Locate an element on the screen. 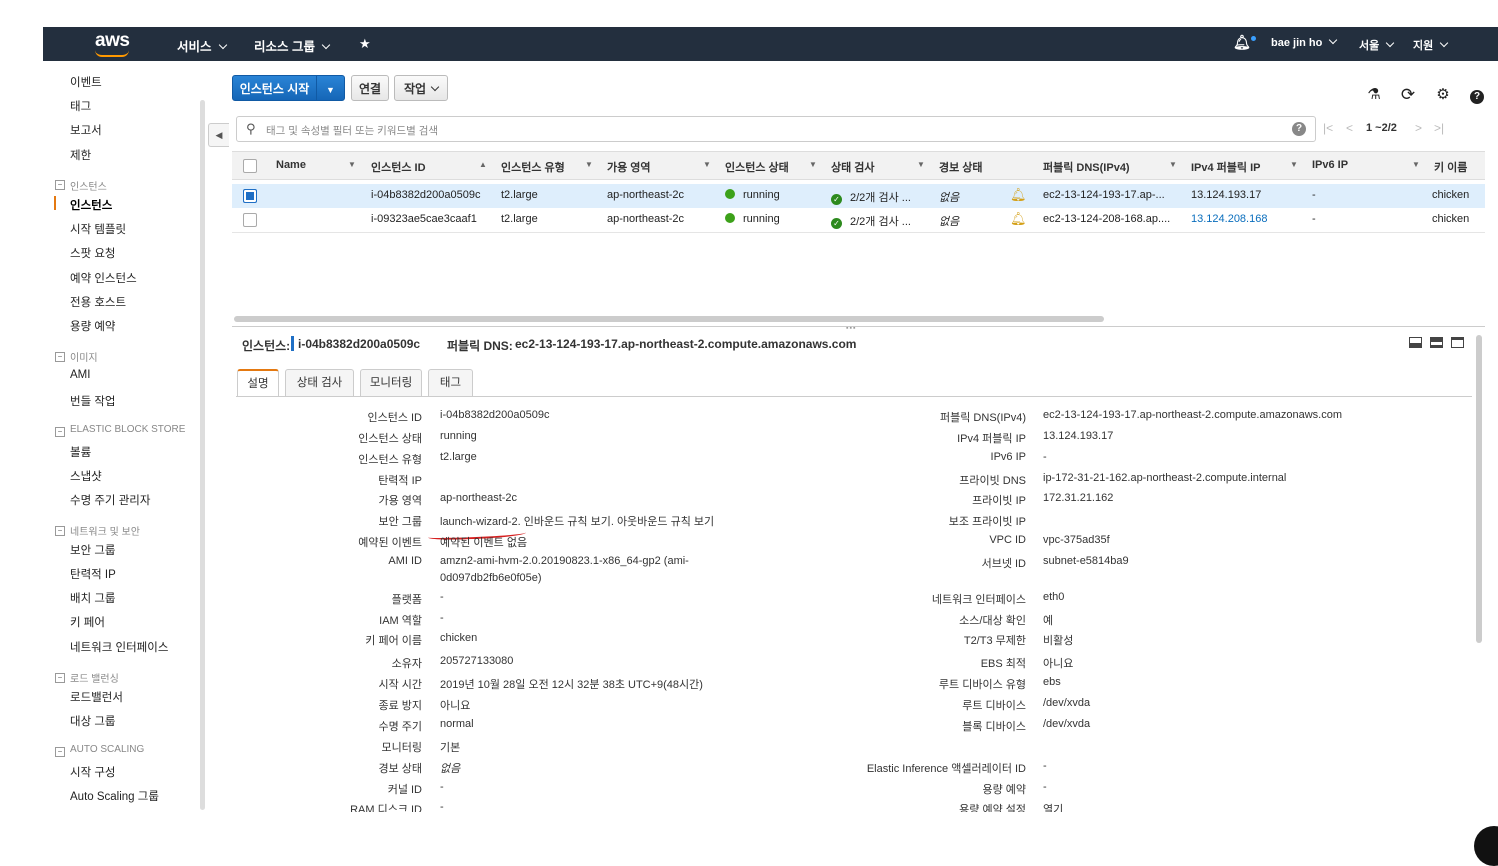  sidebar-item-ami: AMI is located at coordinates (80, 375).